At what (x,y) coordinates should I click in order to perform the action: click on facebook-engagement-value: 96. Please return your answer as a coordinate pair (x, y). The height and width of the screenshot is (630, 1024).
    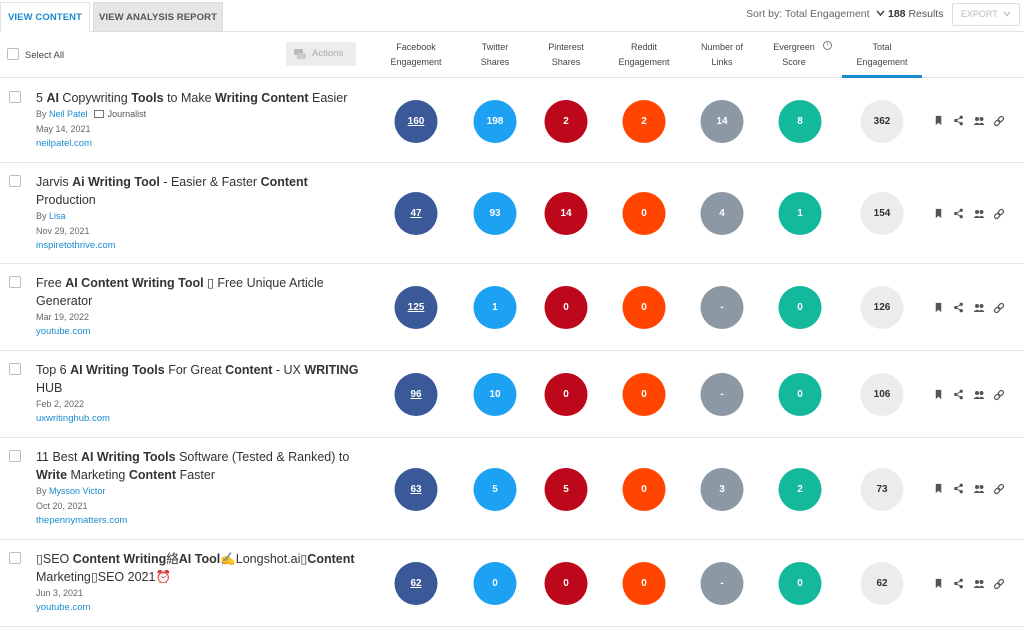
    Looking at the image, I should click on (416, 394).